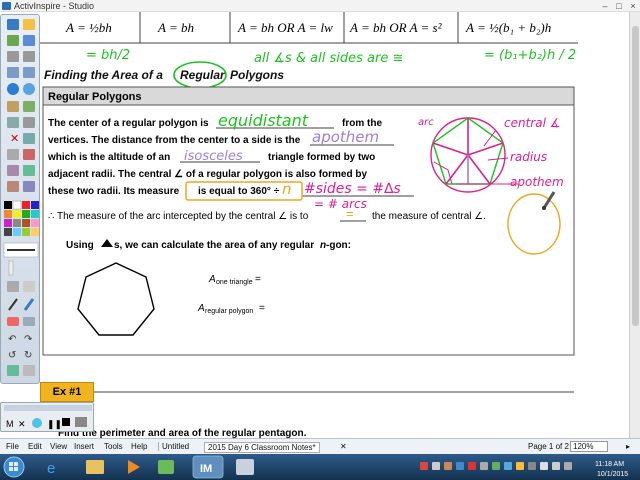 The image size is (640, 480). I want to click on zoom-select: 120%, so click(589, 446).